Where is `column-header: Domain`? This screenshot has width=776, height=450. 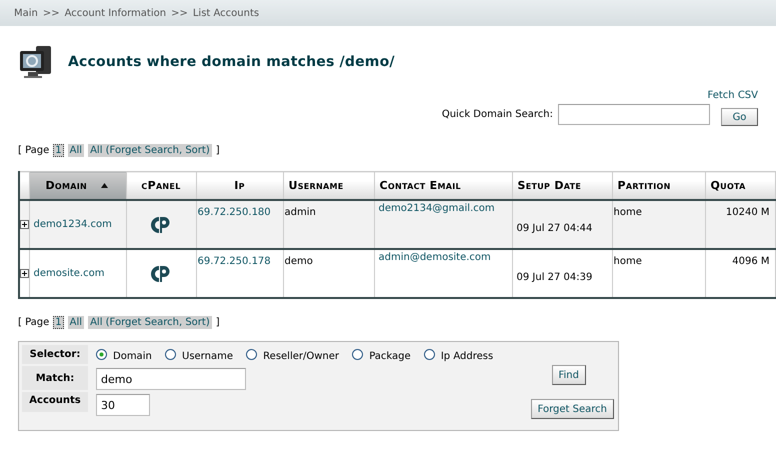
column-header: Domain is located at coordinates (77, 186).